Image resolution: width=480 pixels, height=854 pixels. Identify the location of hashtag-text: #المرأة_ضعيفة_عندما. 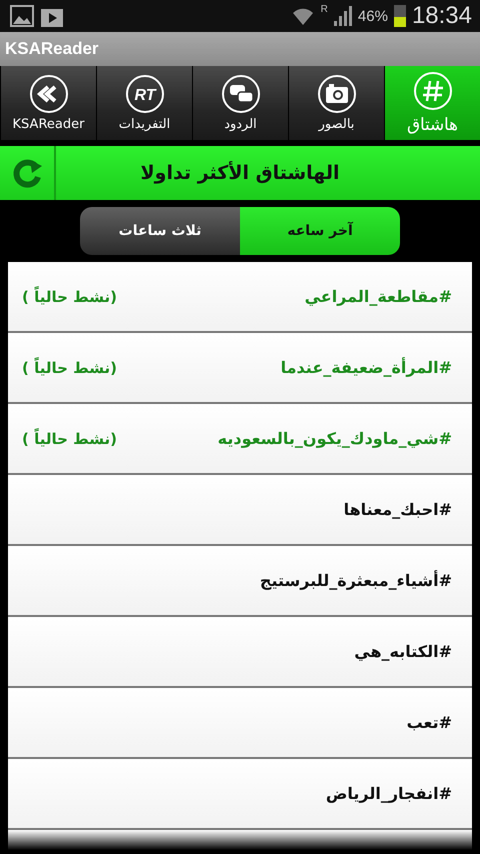
(366, 367).